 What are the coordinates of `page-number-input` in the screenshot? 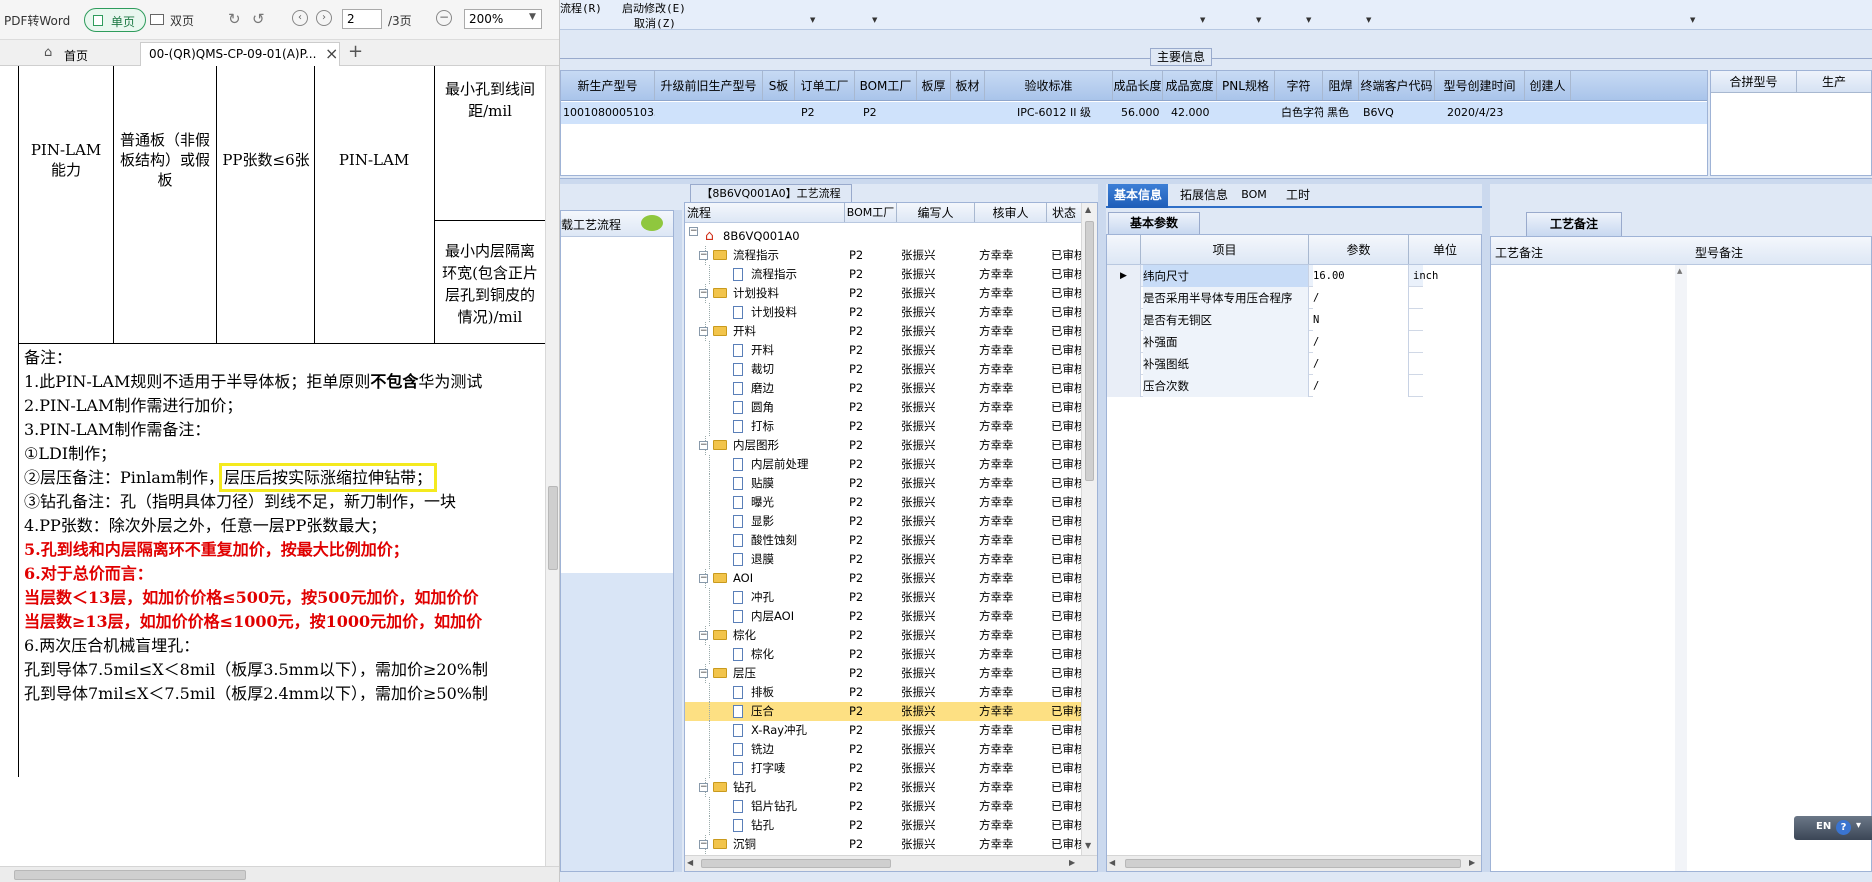 It's located at (362, 19).